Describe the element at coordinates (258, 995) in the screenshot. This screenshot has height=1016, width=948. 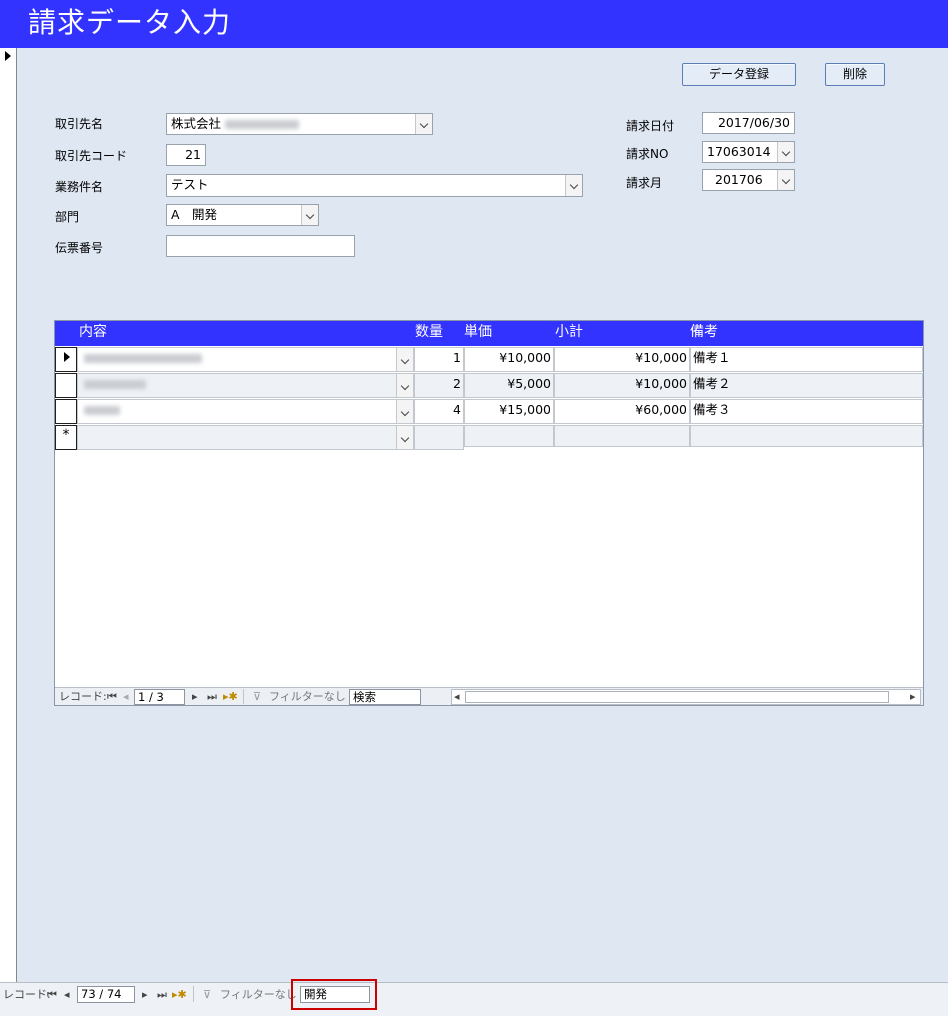
I see `main-filter-label: フィルターなし` at that location.